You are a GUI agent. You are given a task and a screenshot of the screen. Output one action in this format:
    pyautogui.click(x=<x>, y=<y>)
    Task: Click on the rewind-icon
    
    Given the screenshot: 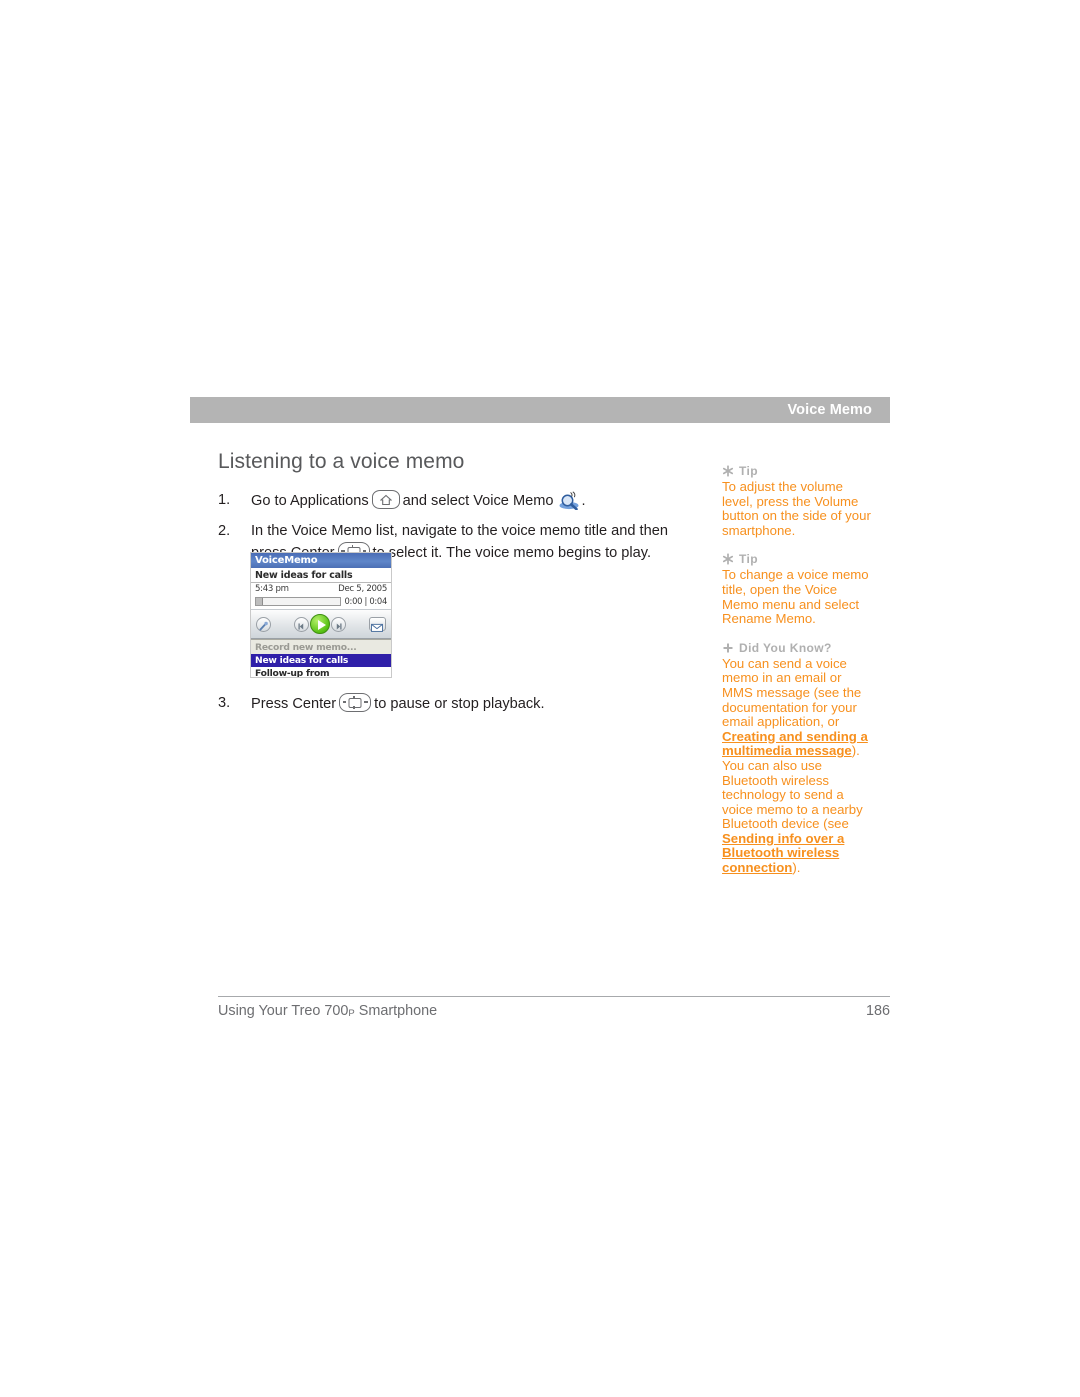 What is the action you would take?
    pyautogui.click(x=301, y=626)
    